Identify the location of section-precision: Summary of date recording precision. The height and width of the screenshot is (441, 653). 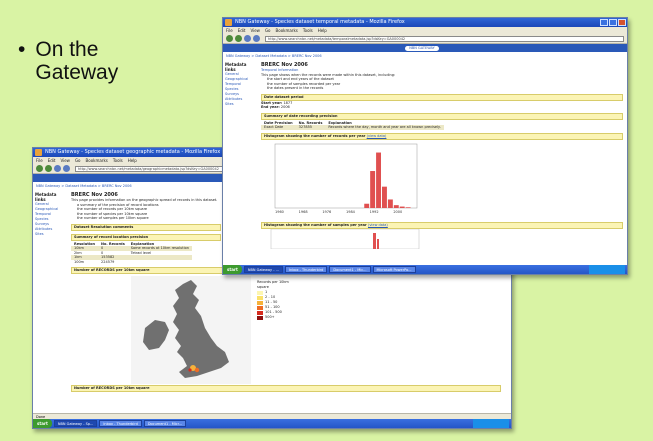
(442, 116).